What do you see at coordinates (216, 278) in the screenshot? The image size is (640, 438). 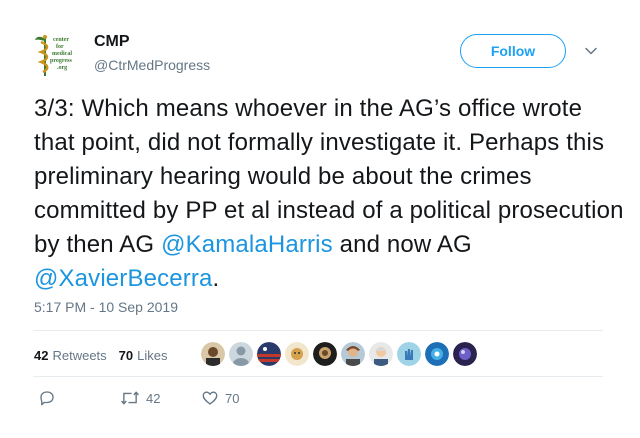 I see `tweet-text-part3: .` at bounding box center [216, 278].